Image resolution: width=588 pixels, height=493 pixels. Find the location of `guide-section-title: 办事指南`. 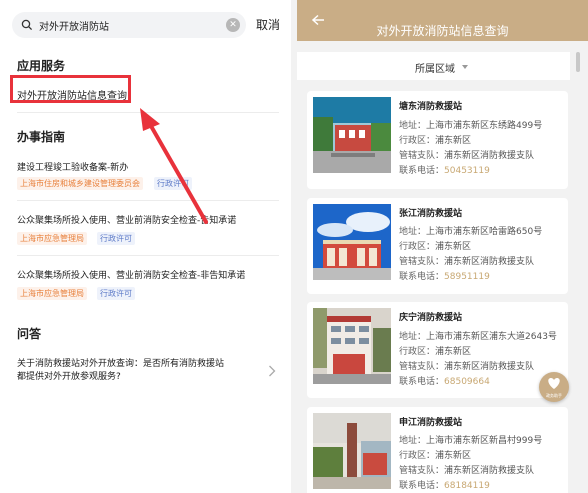

guide-section-title: 办事指南 is located at coordinates (41, 137).